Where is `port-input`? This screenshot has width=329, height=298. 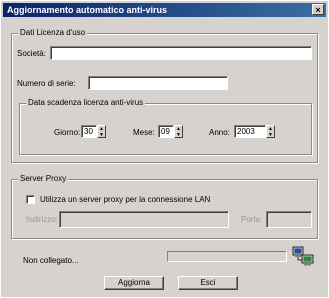
port-input is located at coordinates (289, 219).